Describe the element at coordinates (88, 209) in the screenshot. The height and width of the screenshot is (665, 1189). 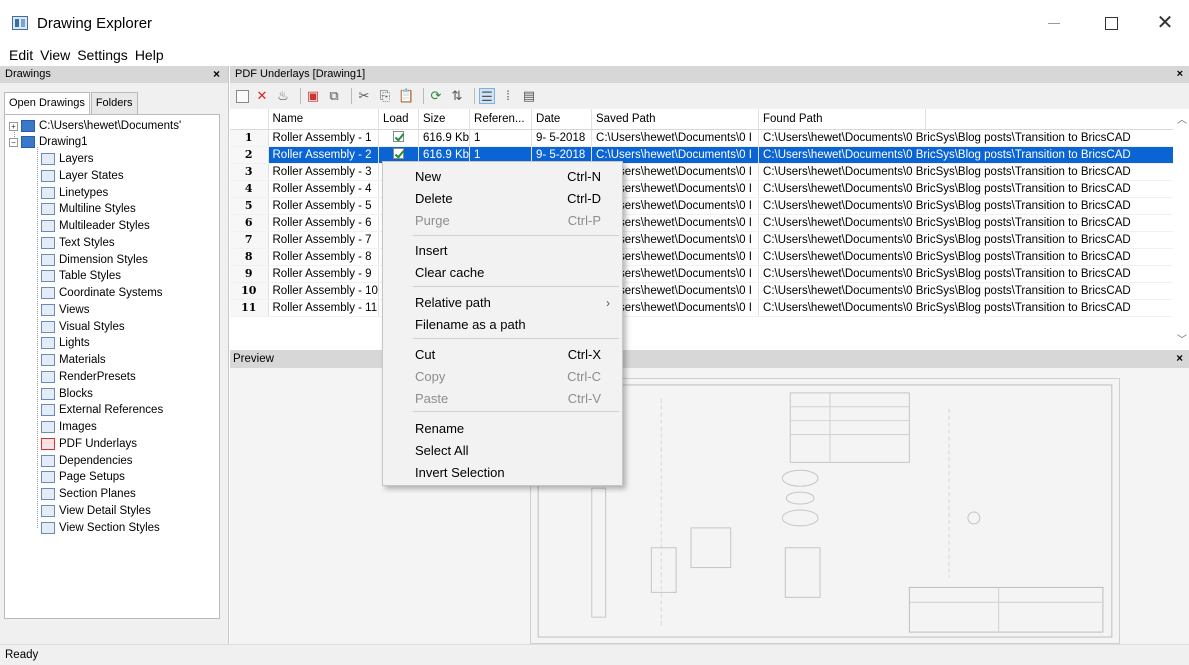
I see `tree-item-multiline-styles: Multiline Styles` at that location.